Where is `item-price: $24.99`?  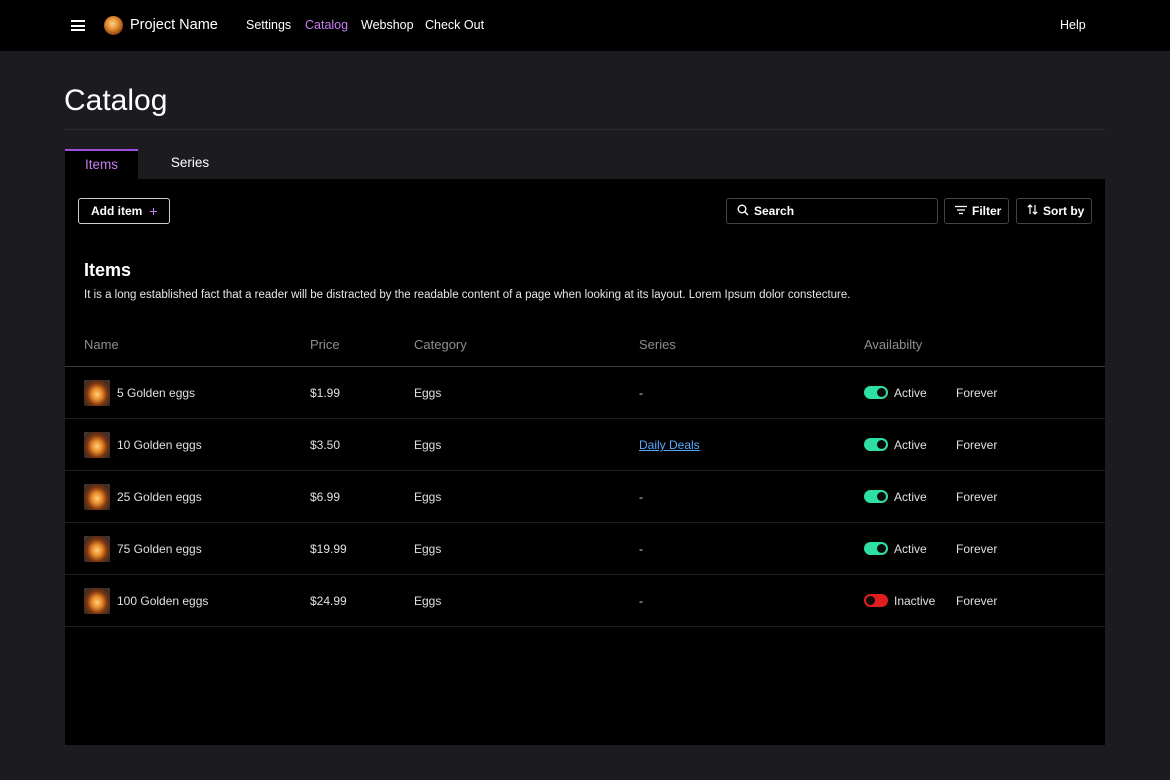 item-price: $24.99 is located at coordinates (328, 601).